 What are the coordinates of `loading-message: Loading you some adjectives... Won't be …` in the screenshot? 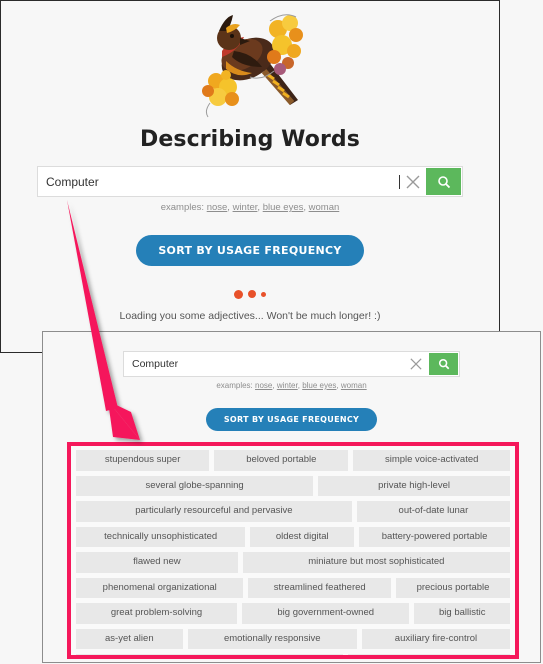 It's located at (250, 316).